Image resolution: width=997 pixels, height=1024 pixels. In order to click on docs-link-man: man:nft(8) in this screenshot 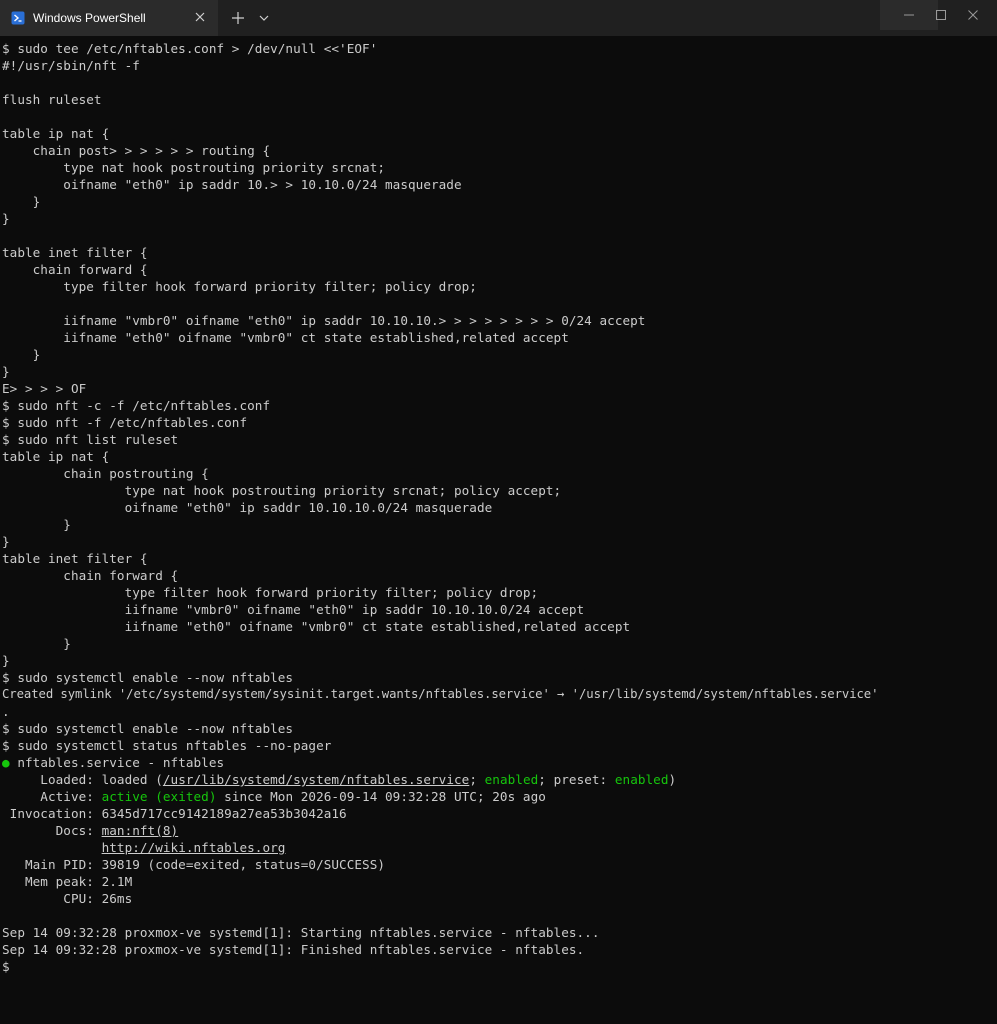, I will do `click(140, 830)`.